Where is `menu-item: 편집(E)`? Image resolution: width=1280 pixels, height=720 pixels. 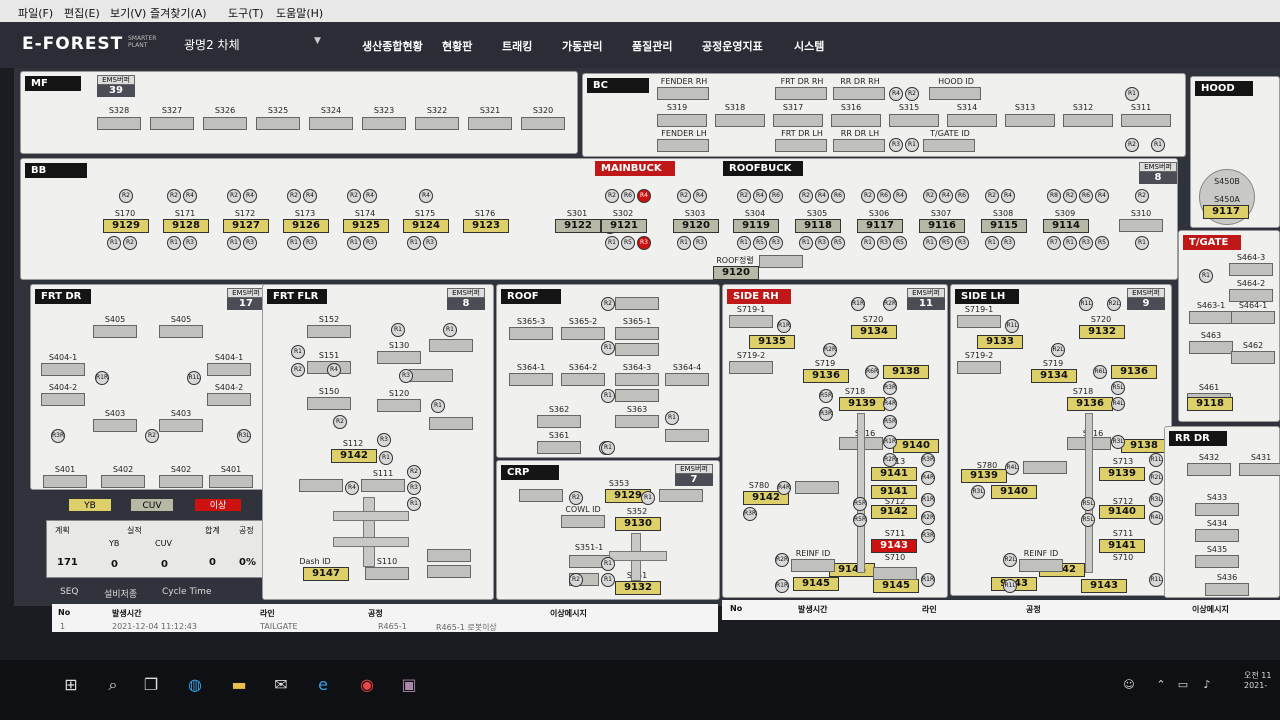 menu-item: 편집(E) is located at coordinates (82, 13).